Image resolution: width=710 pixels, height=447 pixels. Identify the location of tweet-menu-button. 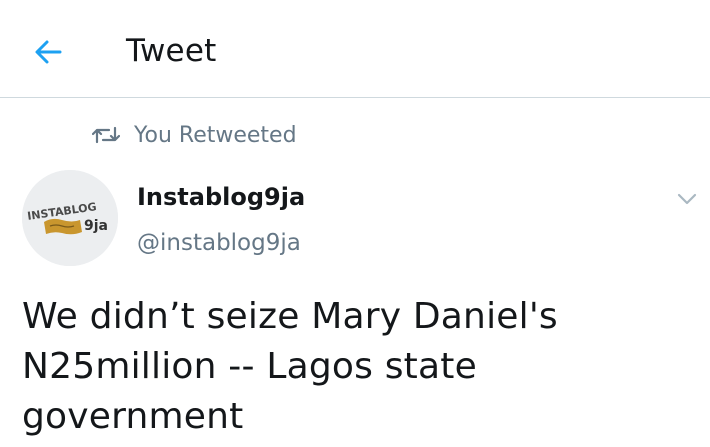
(687, 199).